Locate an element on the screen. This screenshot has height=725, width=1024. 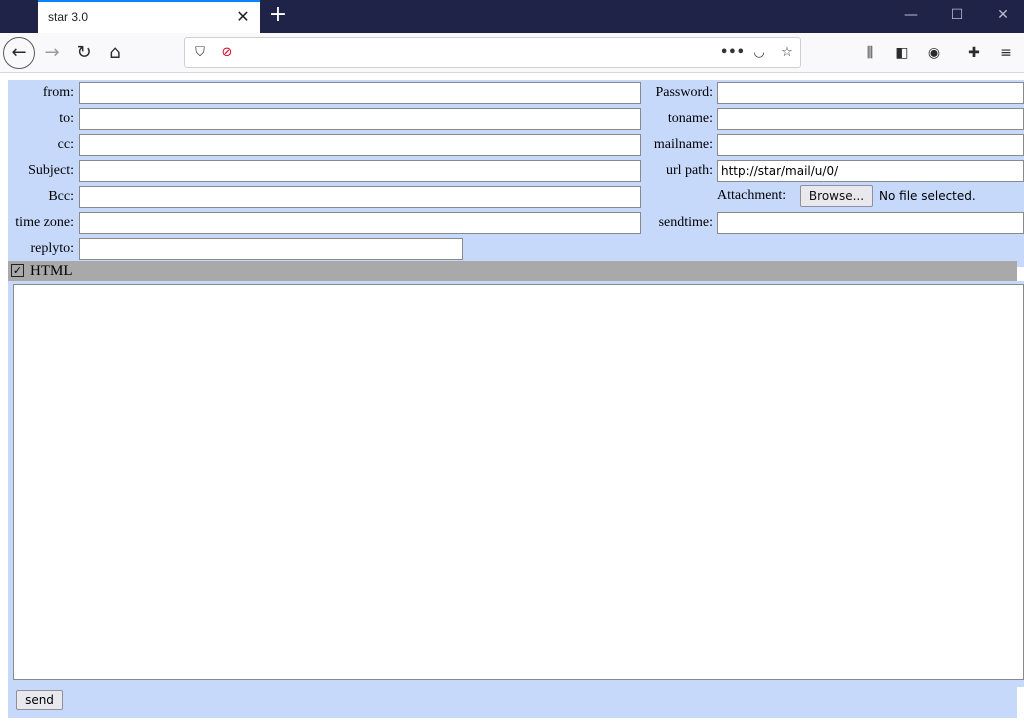
browser-navbar: ← → ↻ ⌂ ⛉ ⊘ ••• ◡ ☆ ⫼ ◧ ◉ ✚ ≡ is located at coordinates (512, 53).